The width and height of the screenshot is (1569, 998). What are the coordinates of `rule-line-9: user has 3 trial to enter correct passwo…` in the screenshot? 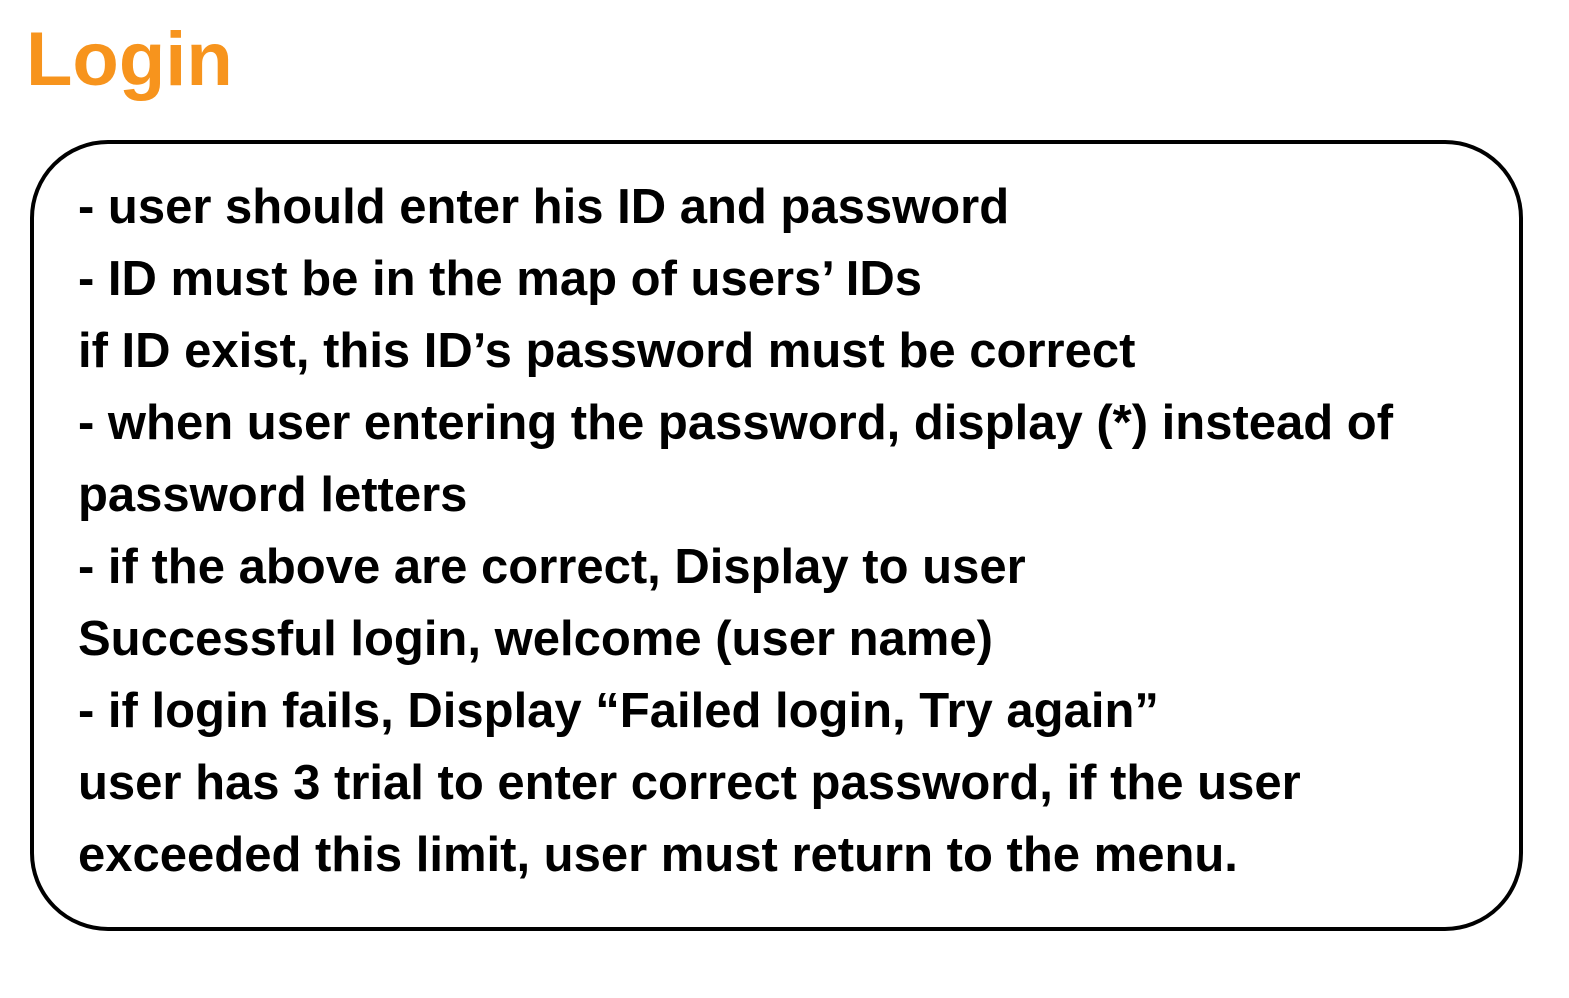 It's located at (689, 783).